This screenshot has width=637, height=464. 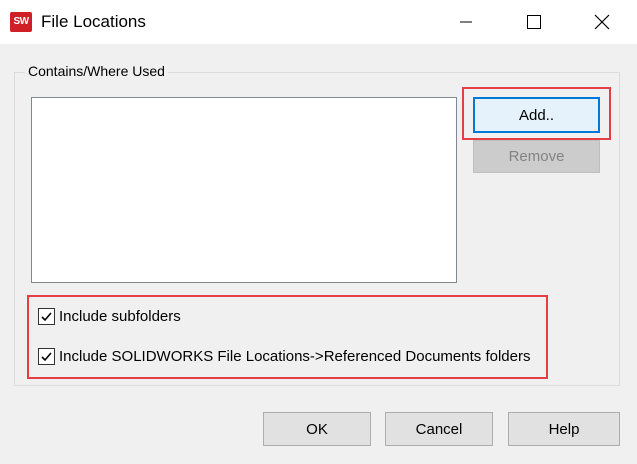 What do you see at coordinates (120, 316) in the screenshot?
I see `include-subfolders-label: Include subfolders` at bounding box center [120, 316].